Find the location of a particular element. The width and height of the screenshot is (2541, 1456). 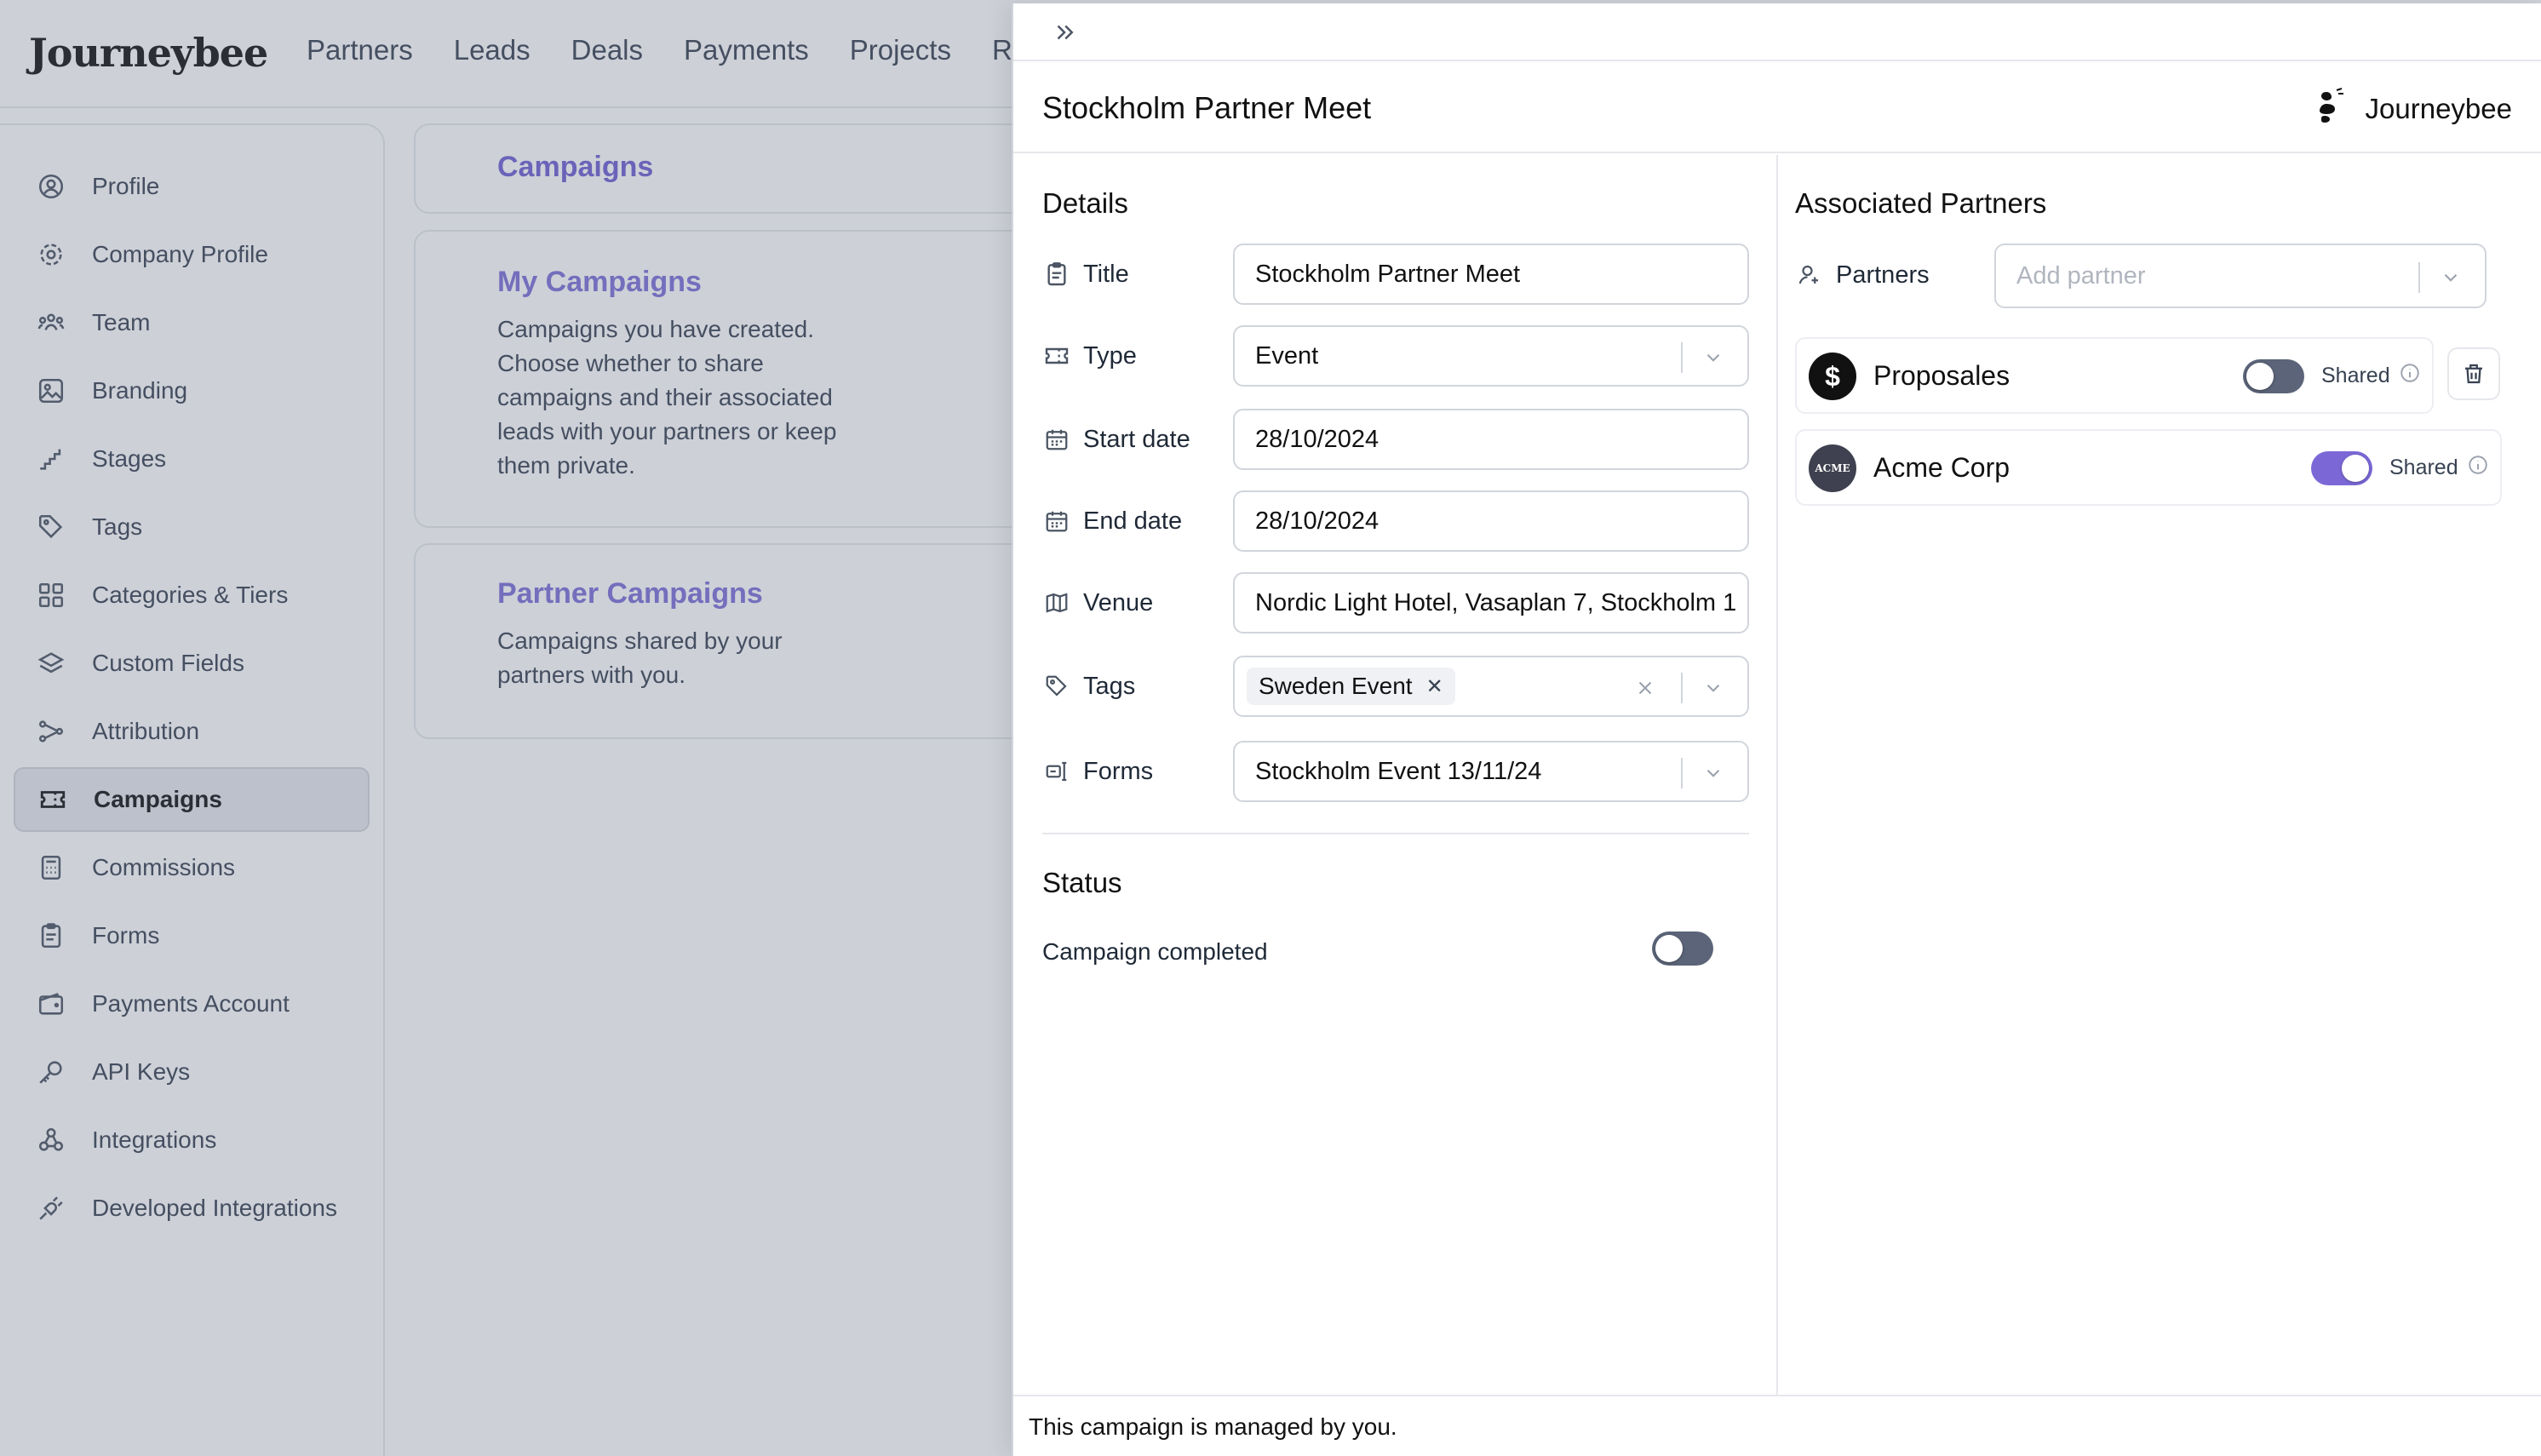

journeybee-bee-icon is located at coordinates (2333, 109).